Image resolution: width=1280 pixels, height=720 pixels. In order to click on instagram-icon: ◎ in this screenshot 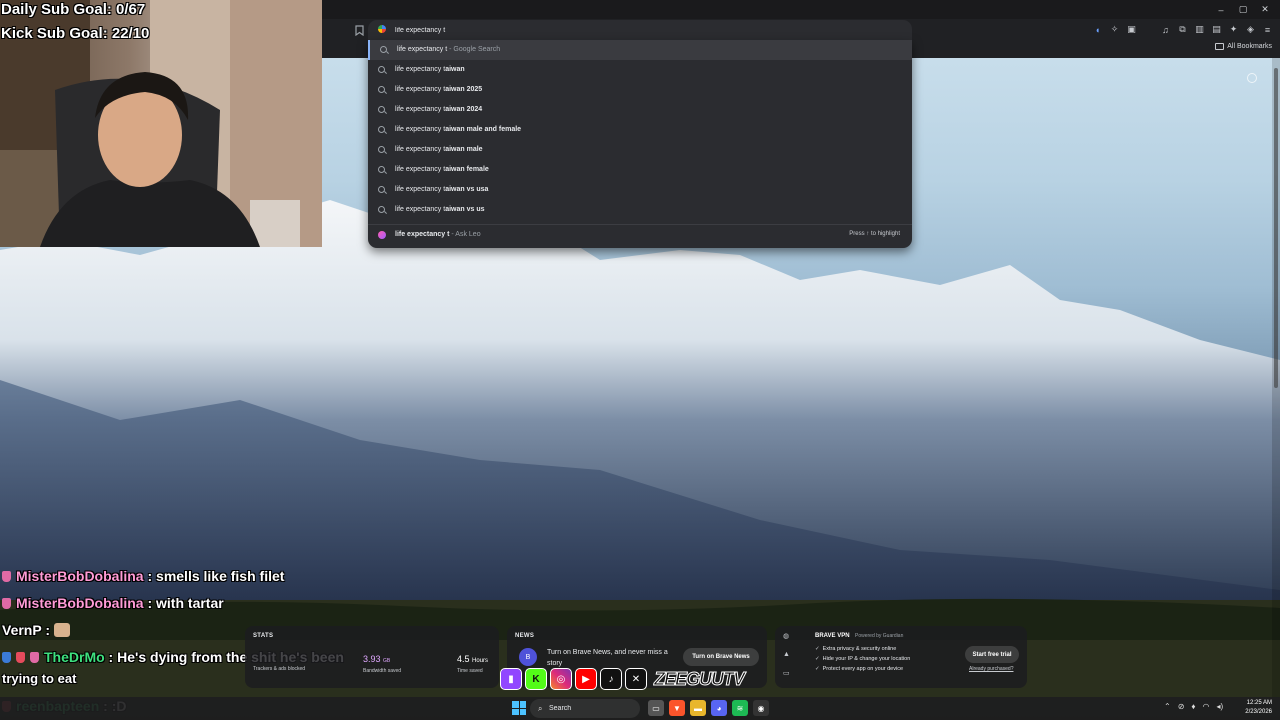, I will do `click(561, 679)`.